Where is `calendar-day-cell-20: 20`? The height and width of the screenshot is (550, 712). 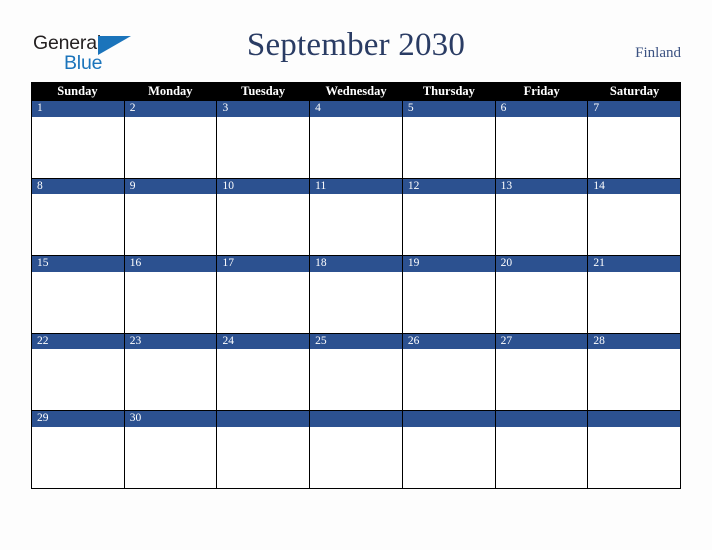 calendar-day-cell-20: 20 is located at coordinates (542, 294).